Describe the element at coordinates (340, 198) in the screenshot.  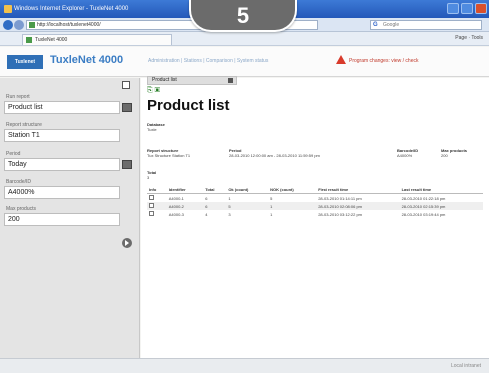
I see `first-result-cell: 28-03-2010 01:14:11 pm` at that location.